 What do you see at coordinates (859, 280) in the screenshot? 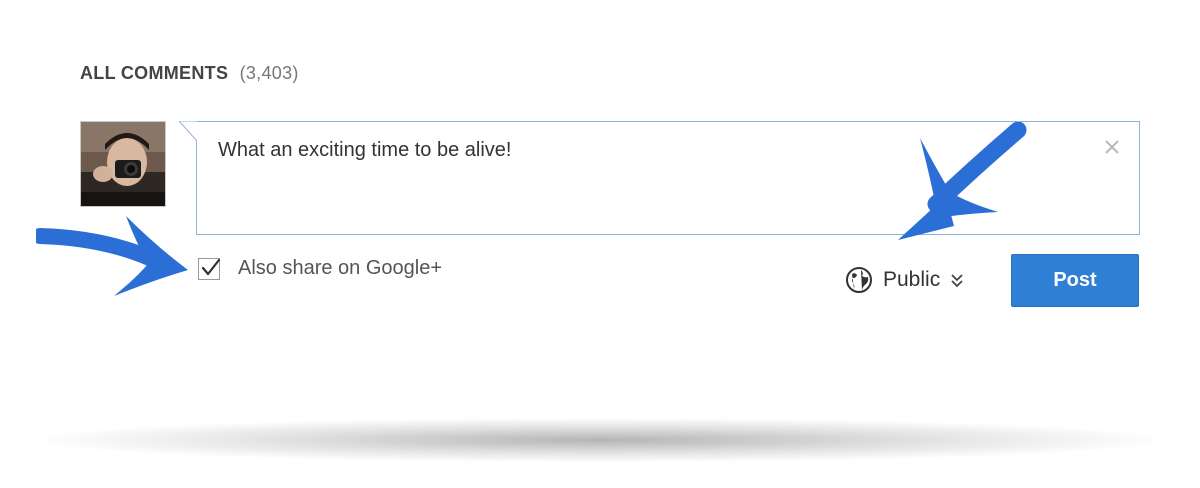
I see `globe-icon` at bounding box center [859, 280].